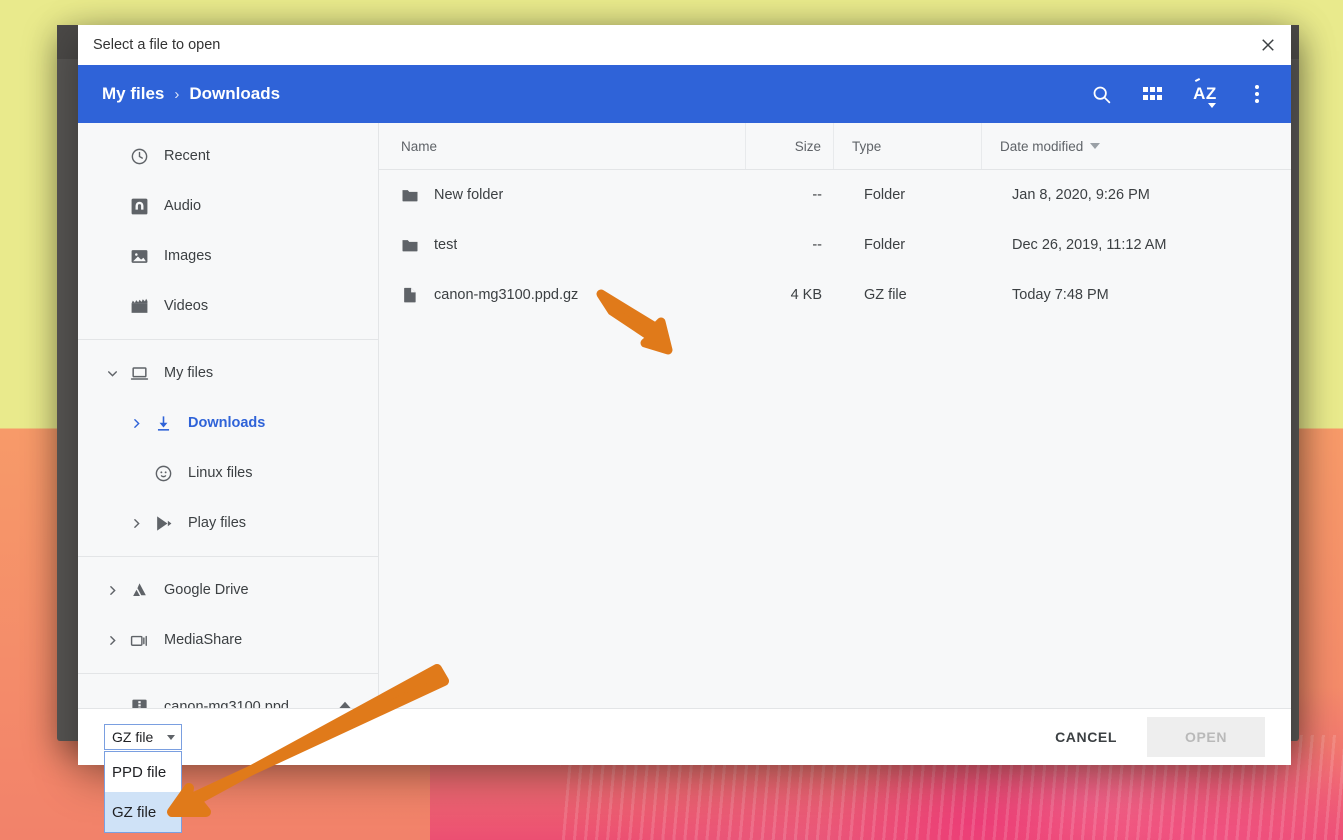  I want to click on close-icon, so click(1268, 45).